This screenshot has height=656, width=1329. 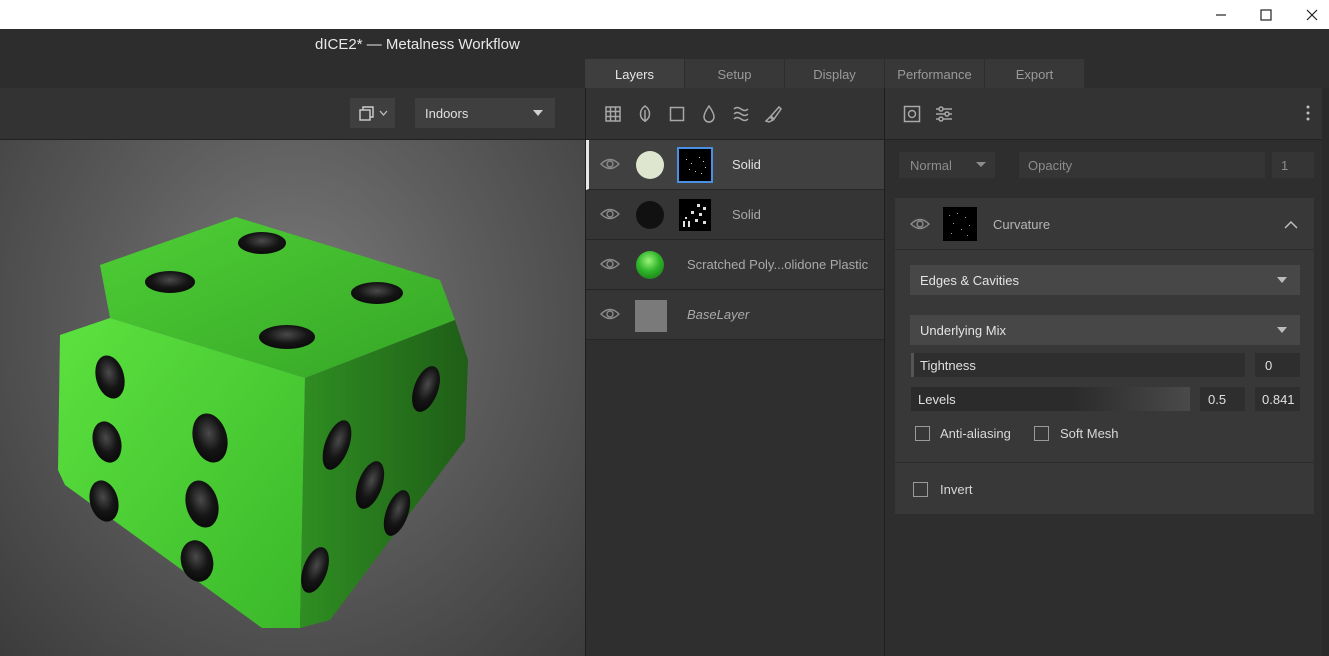 I want to click on add-solid-button, so click(x=677, y=114).